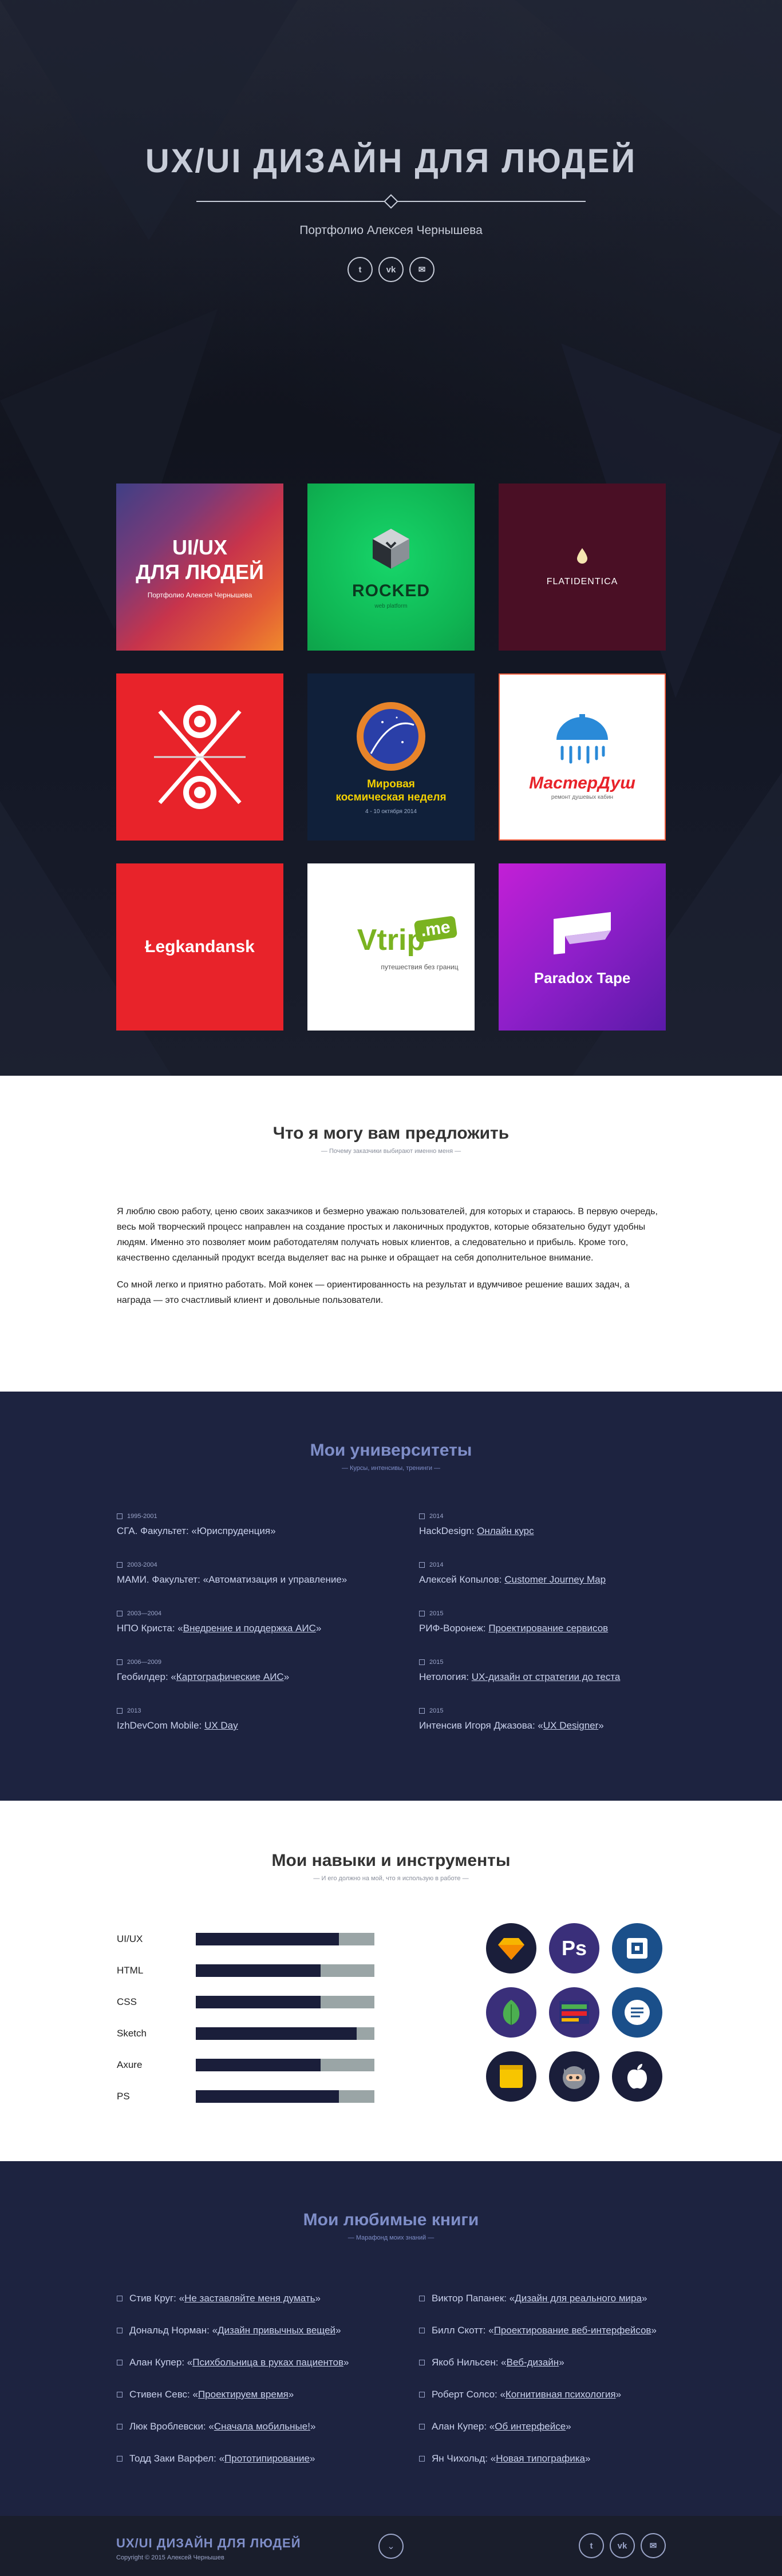 This screenshot has width=782, height=2576. Describe the element at coordinates (221, 1725) in the screenshot. I see `education-link: UX Day` at that location.